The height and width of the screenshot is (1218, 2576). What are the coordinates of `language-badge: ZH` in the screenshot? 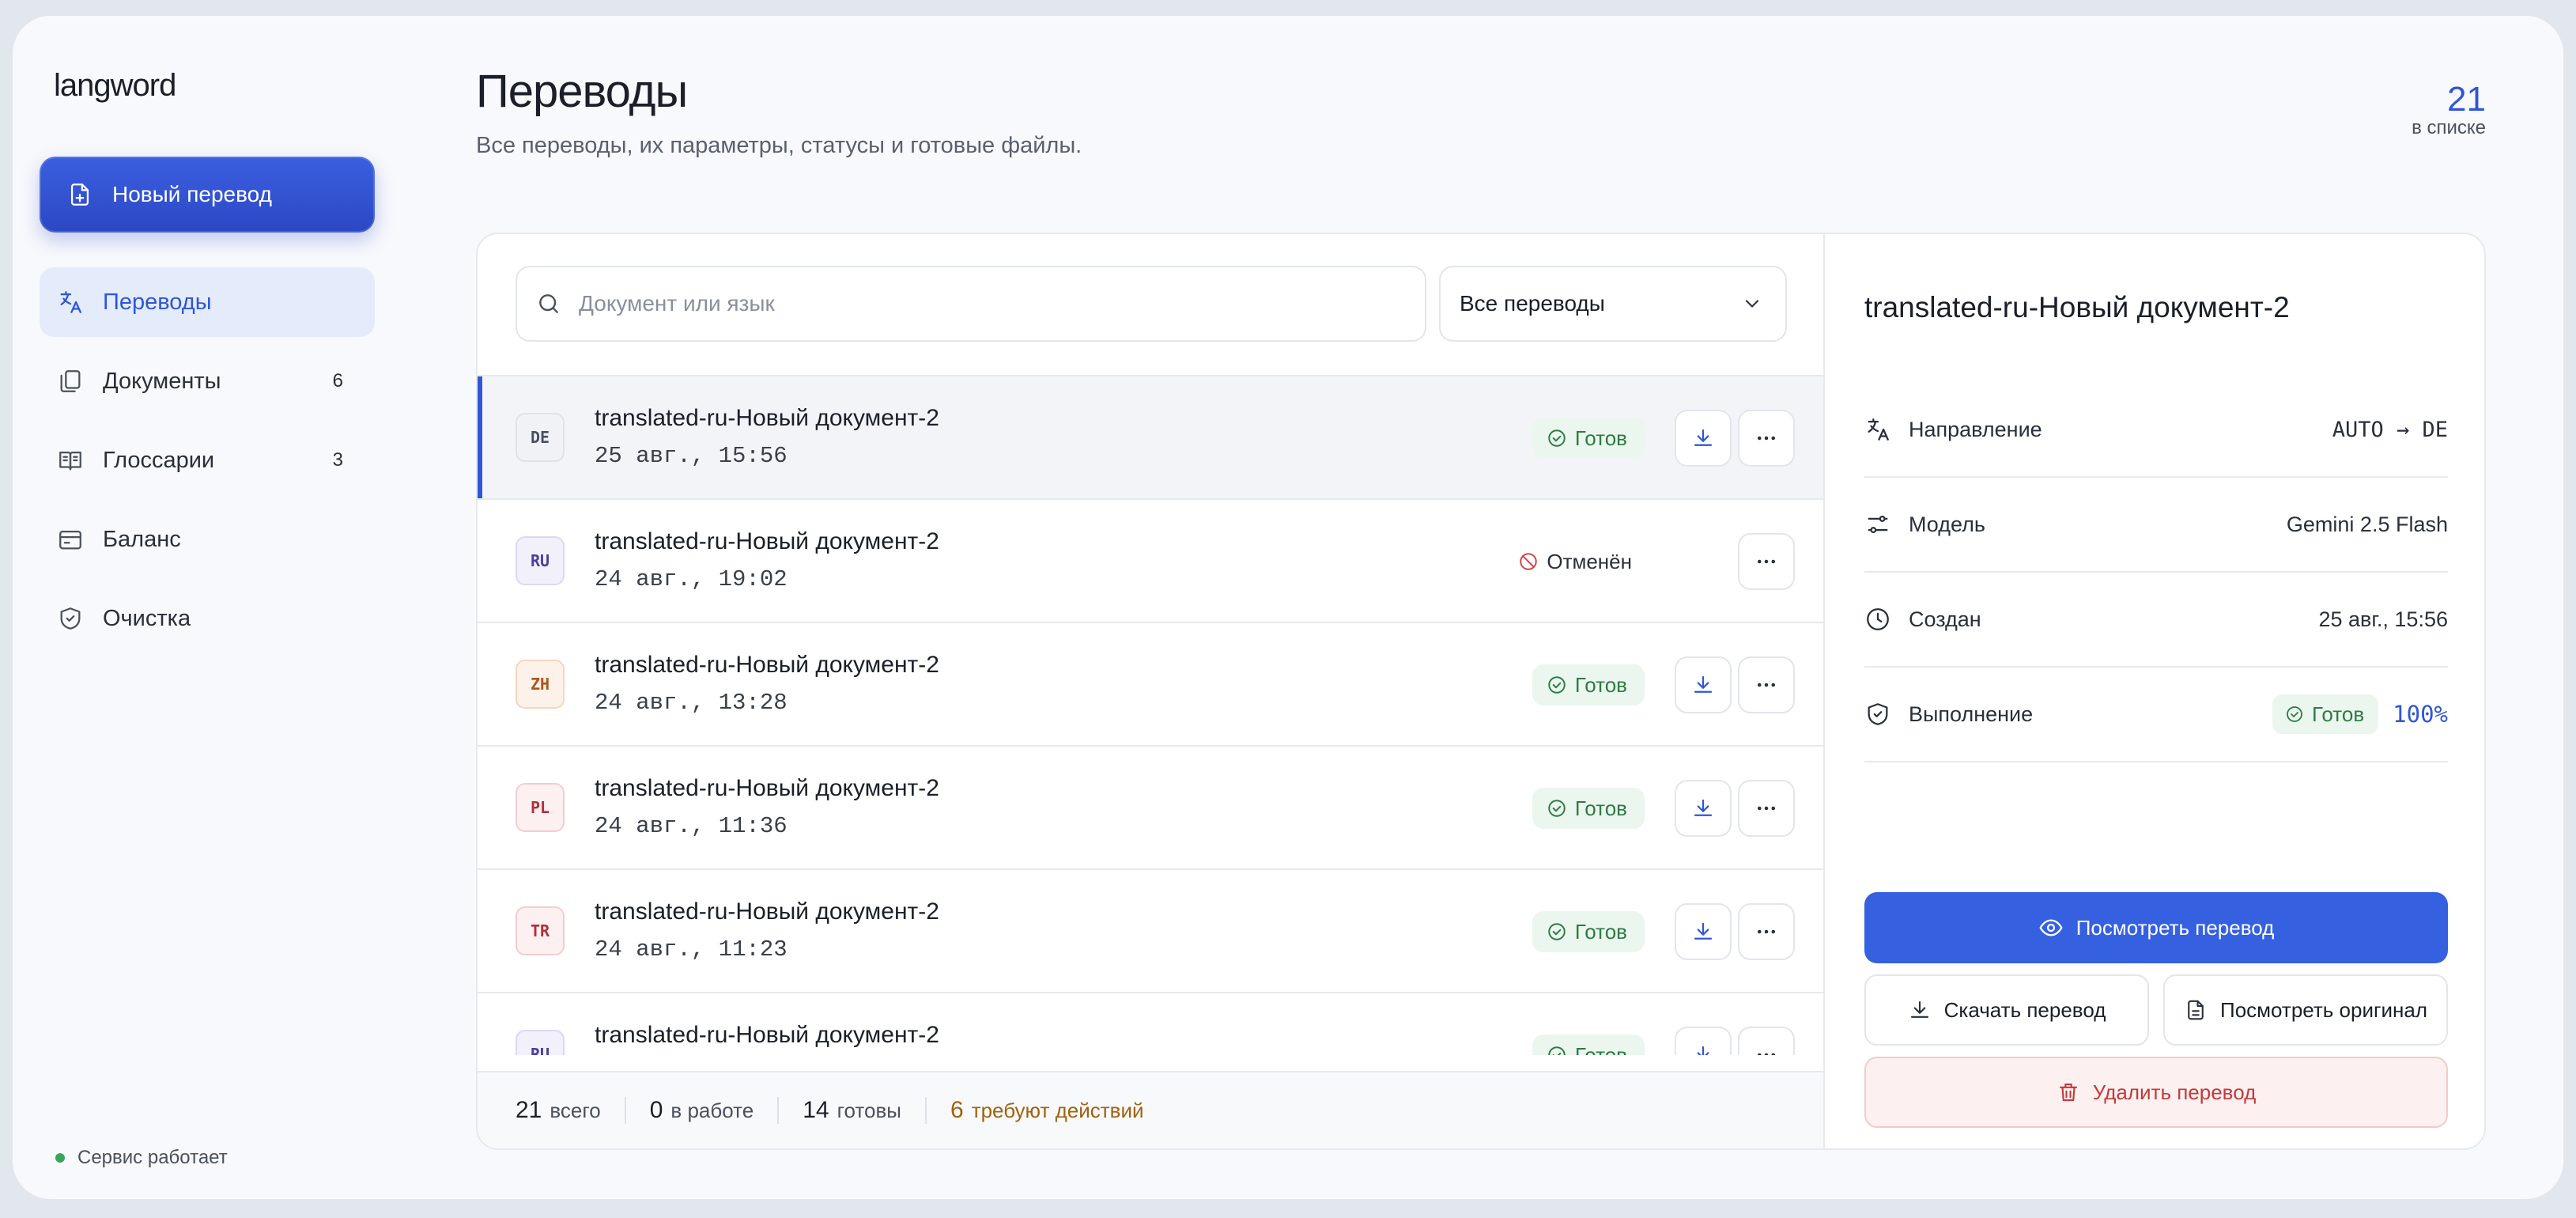 It's located at (540, 684).